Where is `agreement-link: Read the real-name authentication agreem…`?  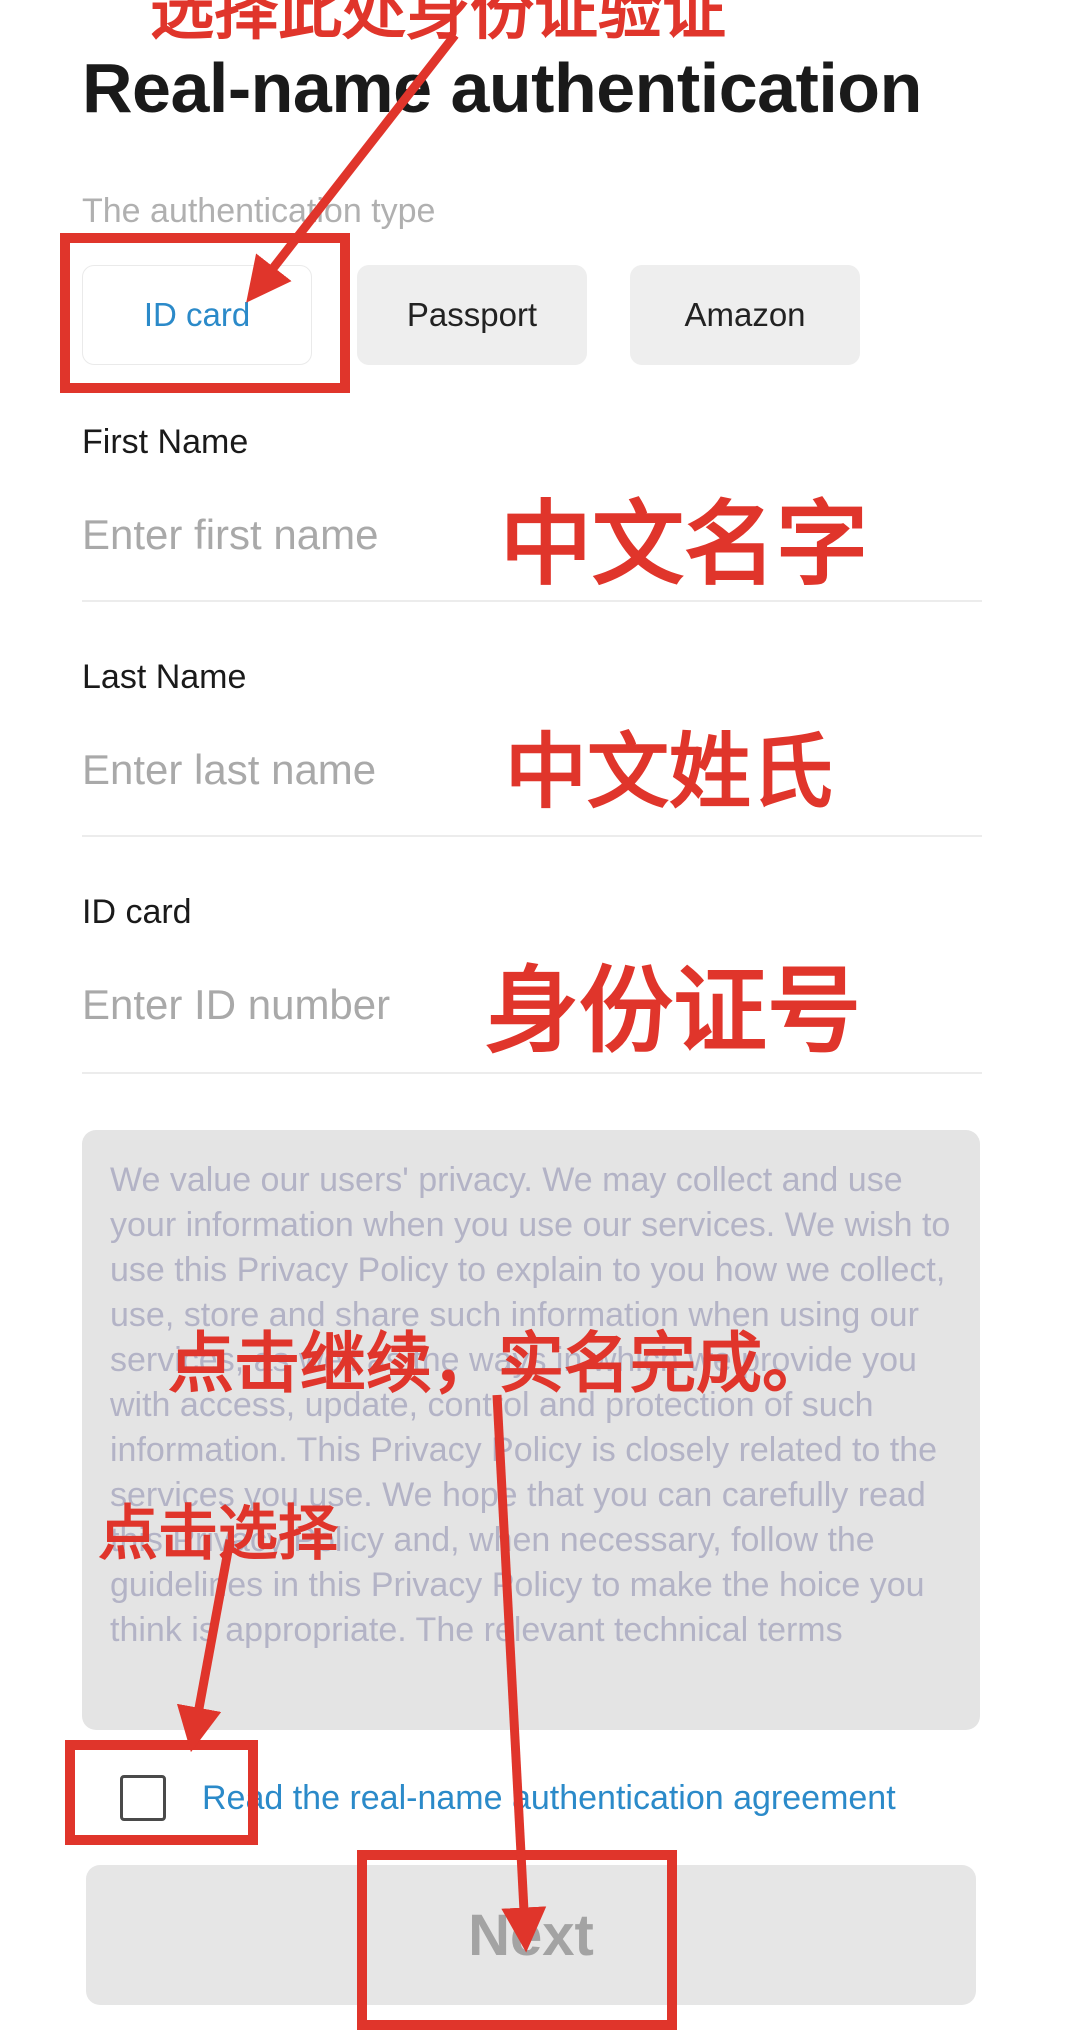 agreement-link: Read the real-name authentication agreem… is located at coordinates (549, 1798).